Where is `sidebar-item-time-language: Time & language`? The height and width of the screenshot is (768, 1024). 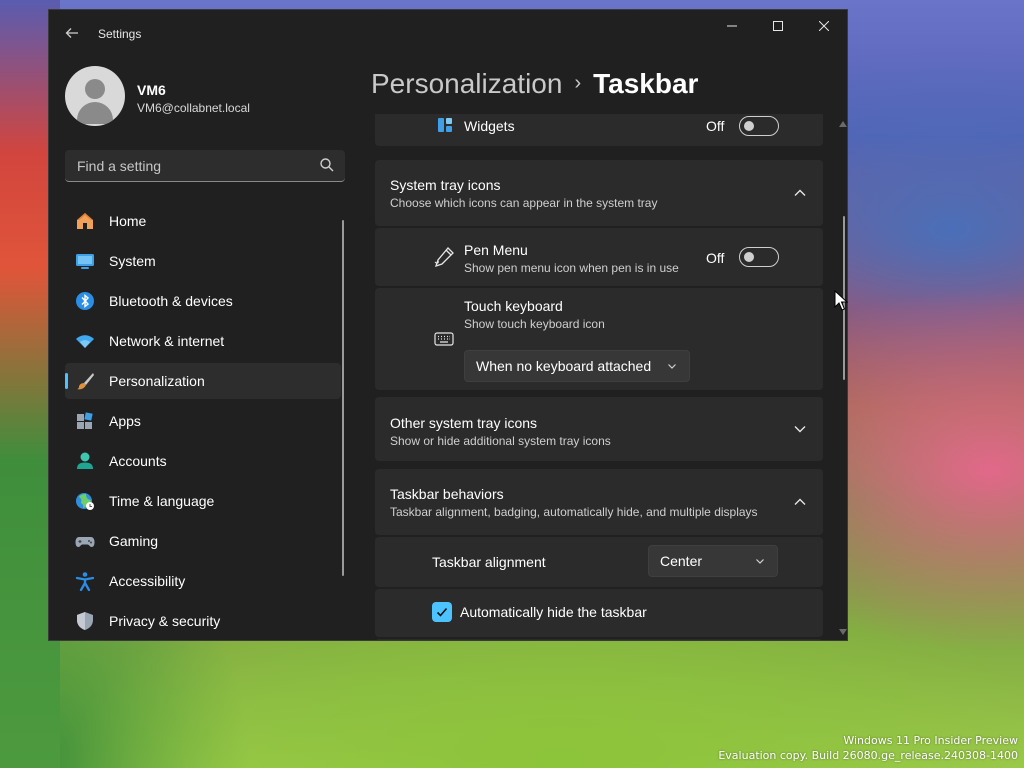 sidebar-item-time-language: Time & language is located at coordinates (203, 501).